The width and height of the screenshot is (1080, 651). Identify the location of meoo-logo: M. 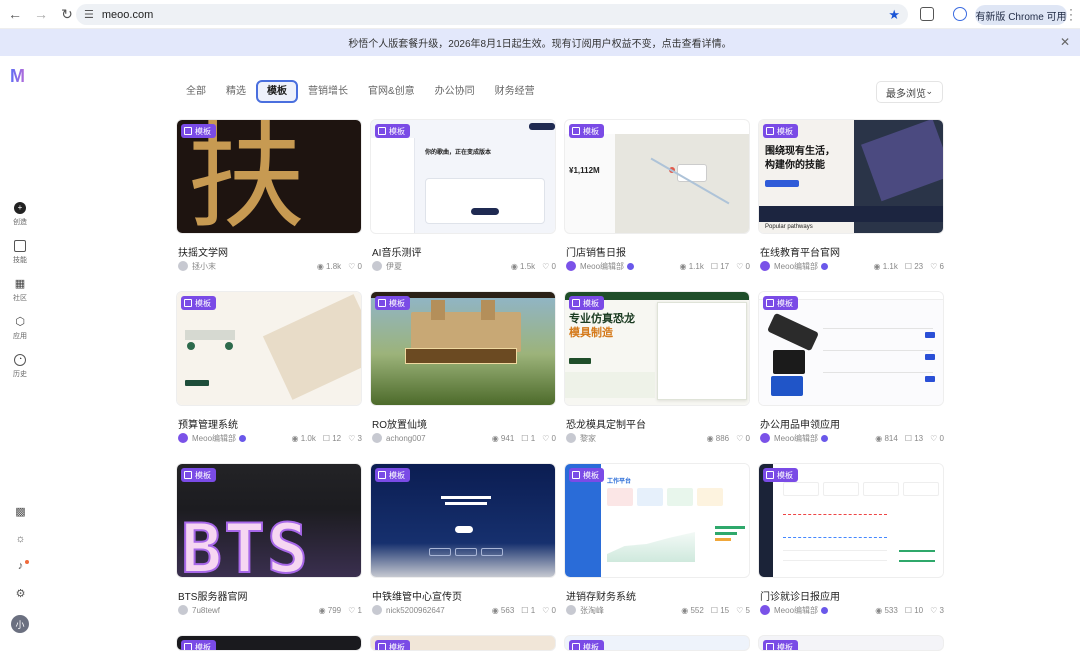
(21, 76).